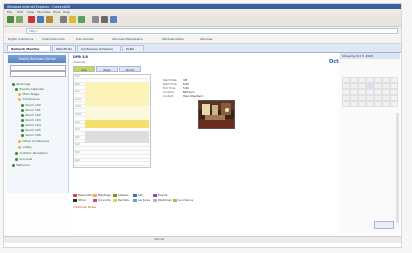 Image resolution: width=412 pixels, height=253 pixels. I want to click on tree-item: Bookings, so click(21, 84).